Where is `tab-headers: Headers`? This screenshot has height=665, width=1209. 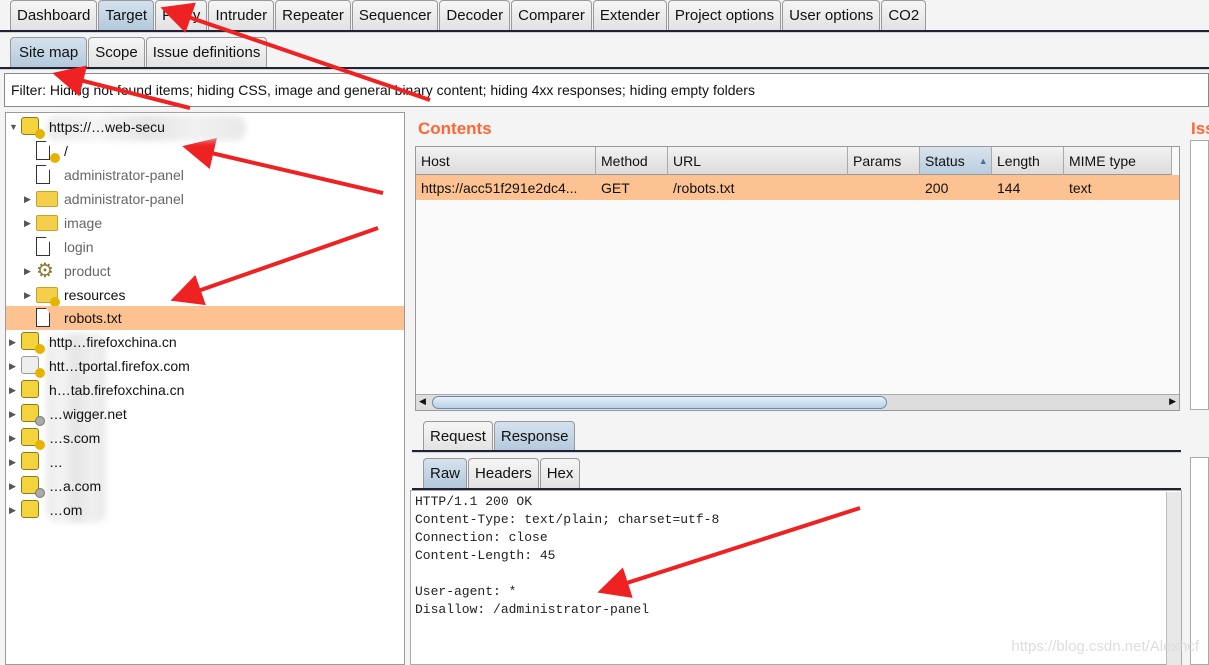
tab-headers: Headers is located at coordinates (503, 473).